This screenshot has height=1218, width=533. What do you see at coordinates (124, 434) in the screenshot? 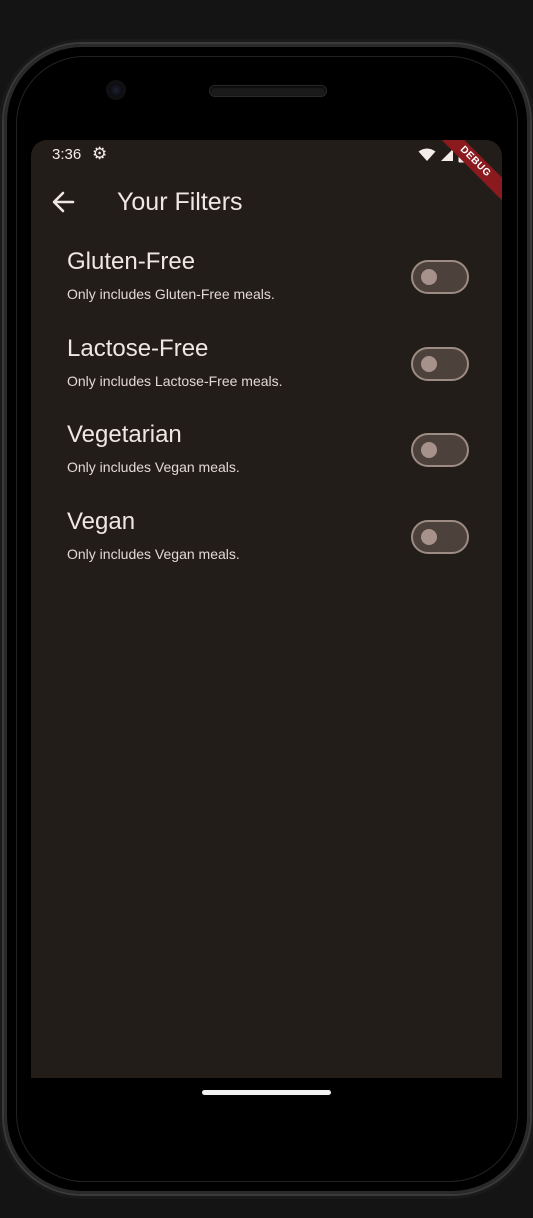
I see `filter-title: Vegetarian` at bounding box center [124, 434].